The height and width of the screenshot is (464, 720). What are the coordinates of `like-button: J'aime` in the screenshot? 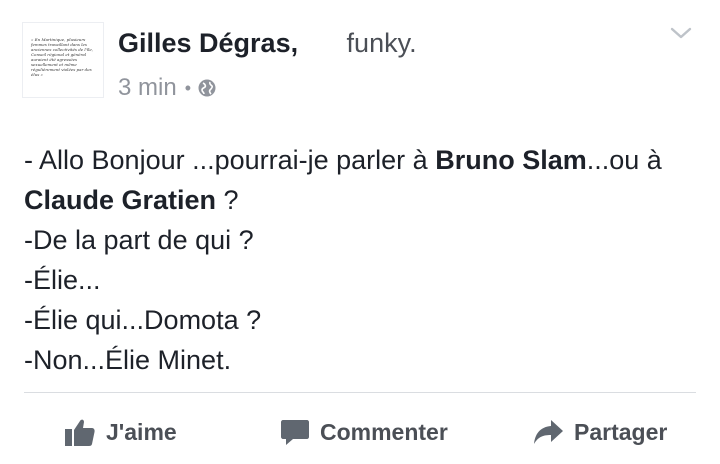 It's located at (120, 432).